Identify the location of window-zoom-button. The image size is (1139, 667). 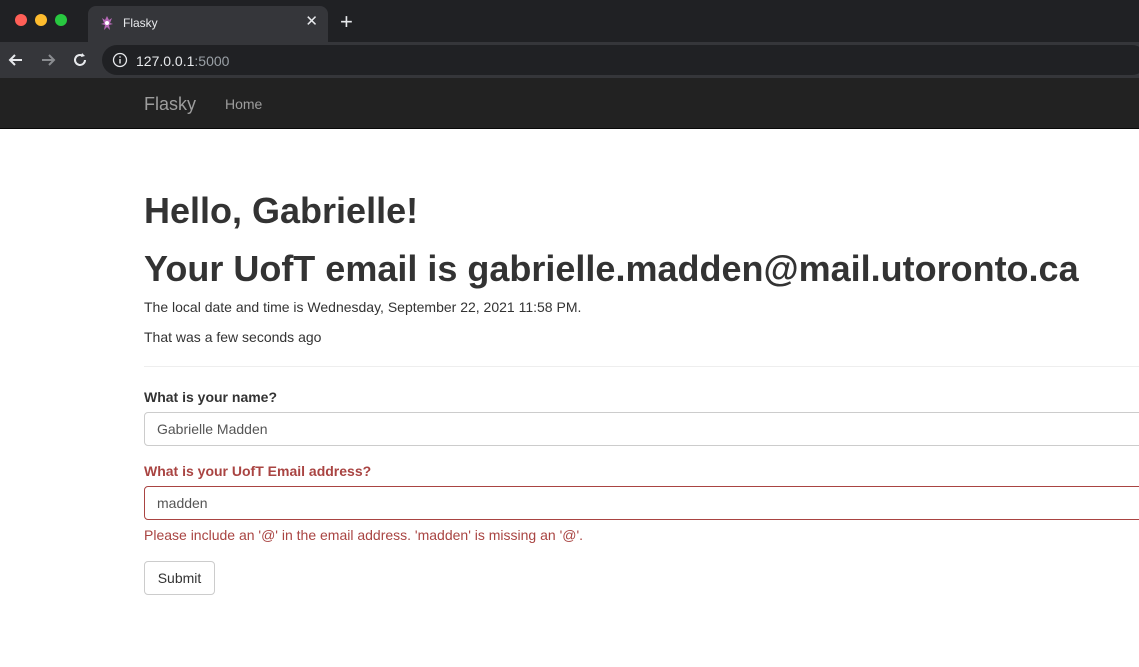
(61, 20).